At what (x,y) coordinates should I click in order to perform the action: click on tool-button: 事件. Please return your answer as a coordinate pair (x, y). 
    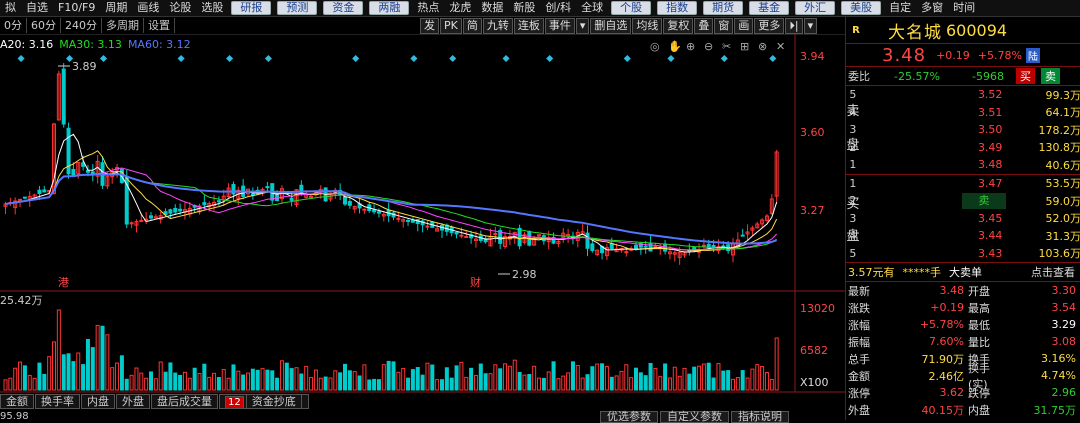
    Looking at the image, I should click on (559, 25).